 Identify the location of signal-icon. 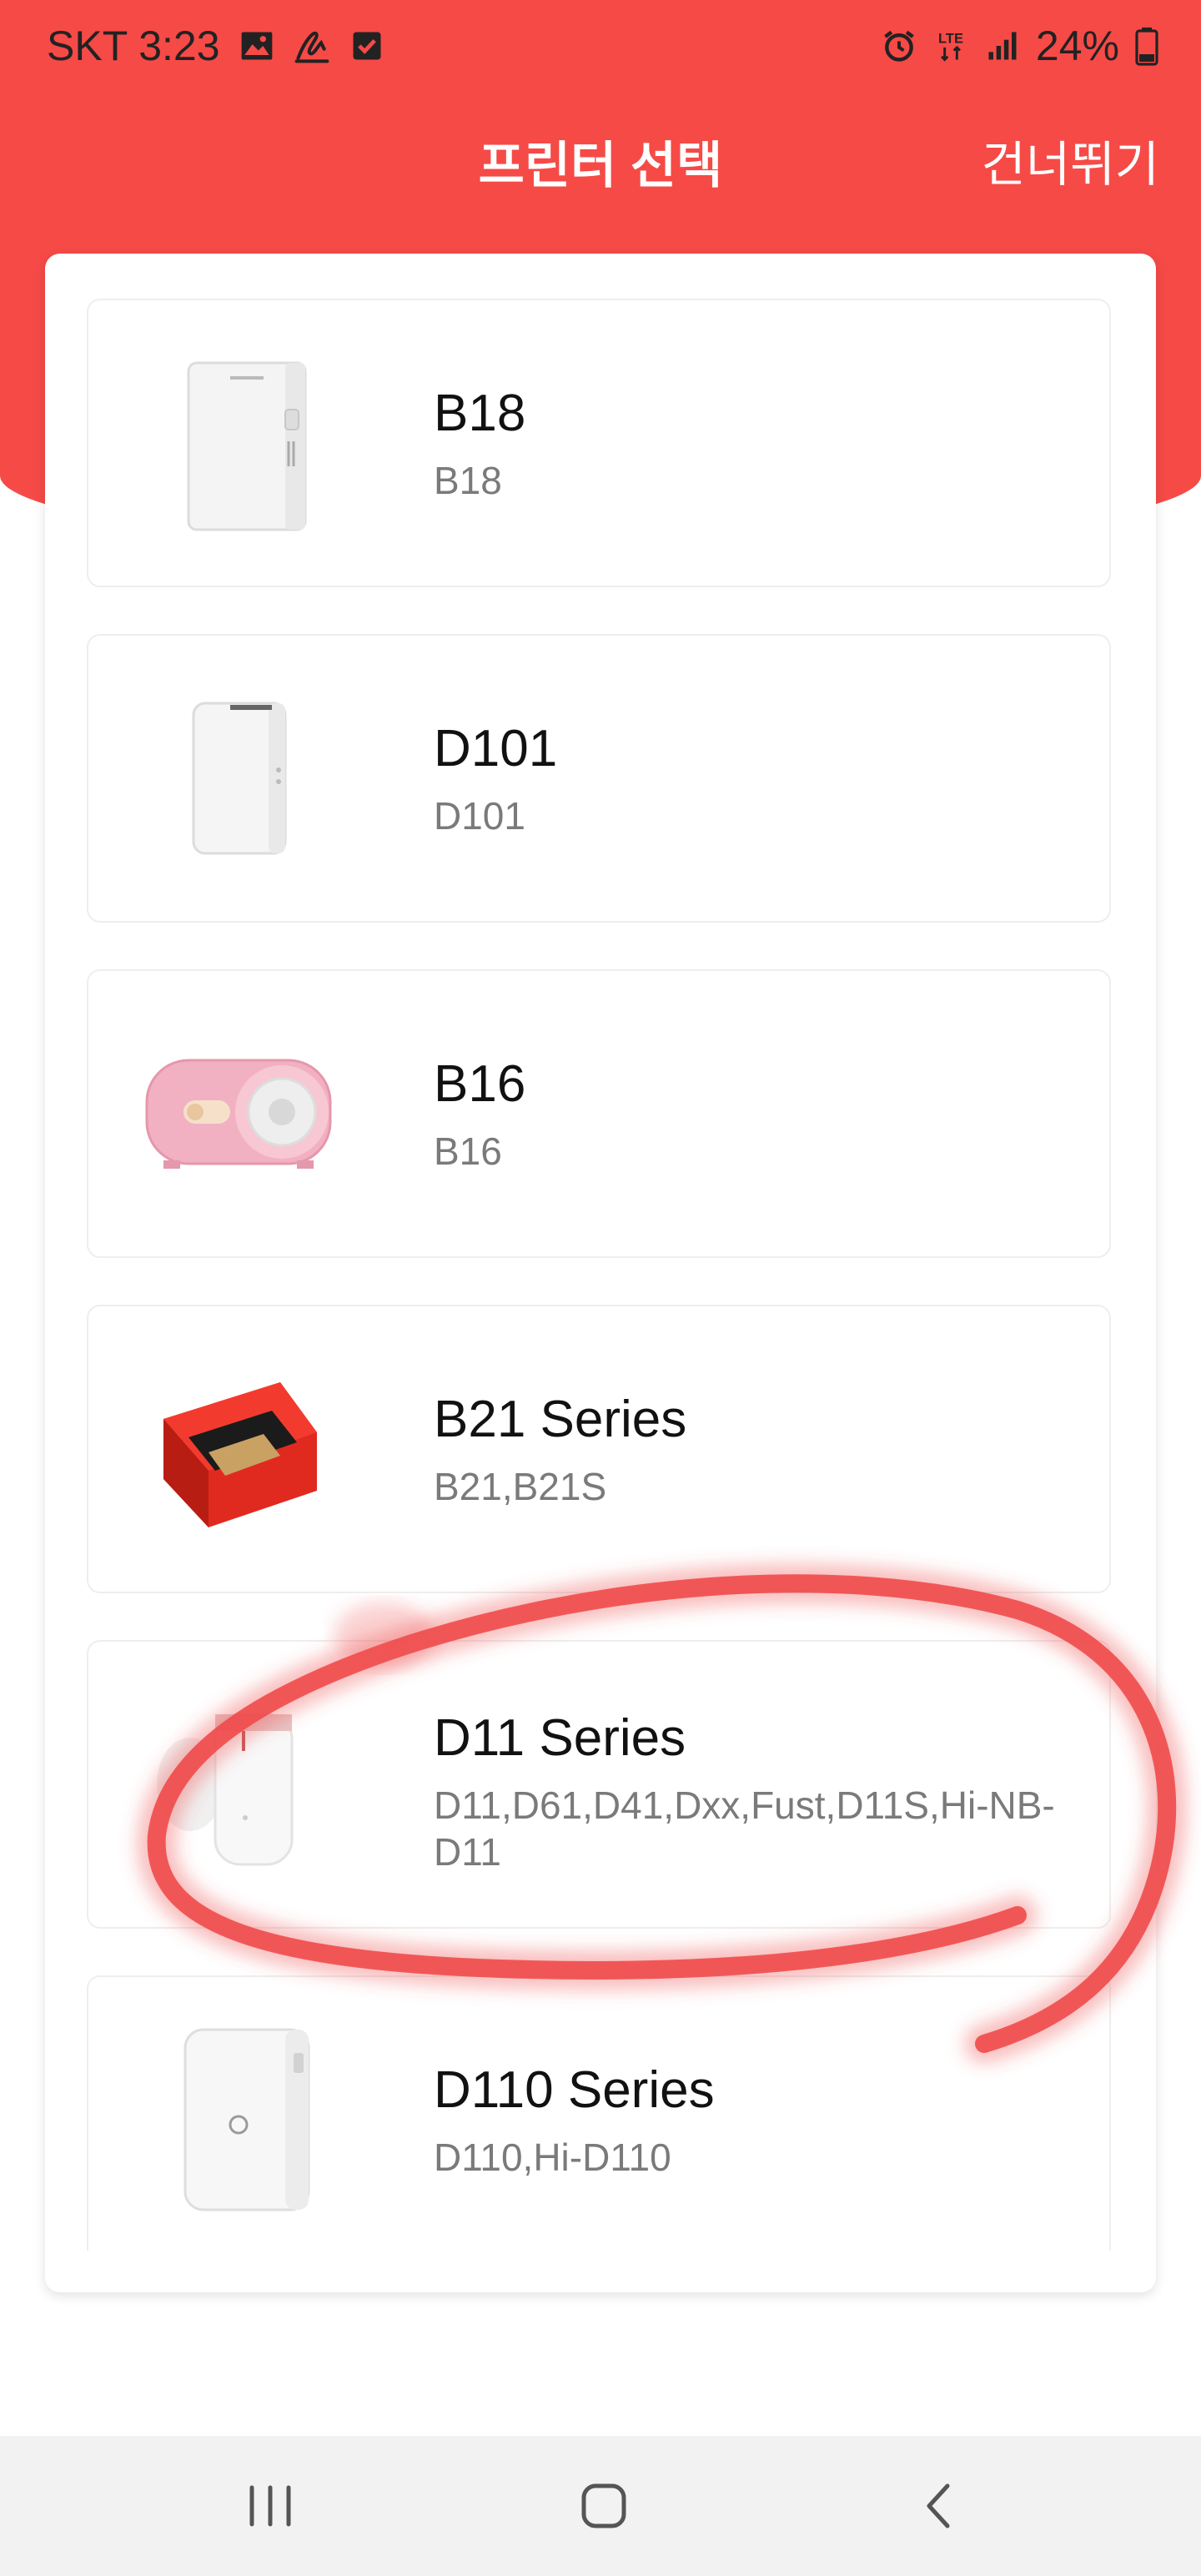
(1003, 46).